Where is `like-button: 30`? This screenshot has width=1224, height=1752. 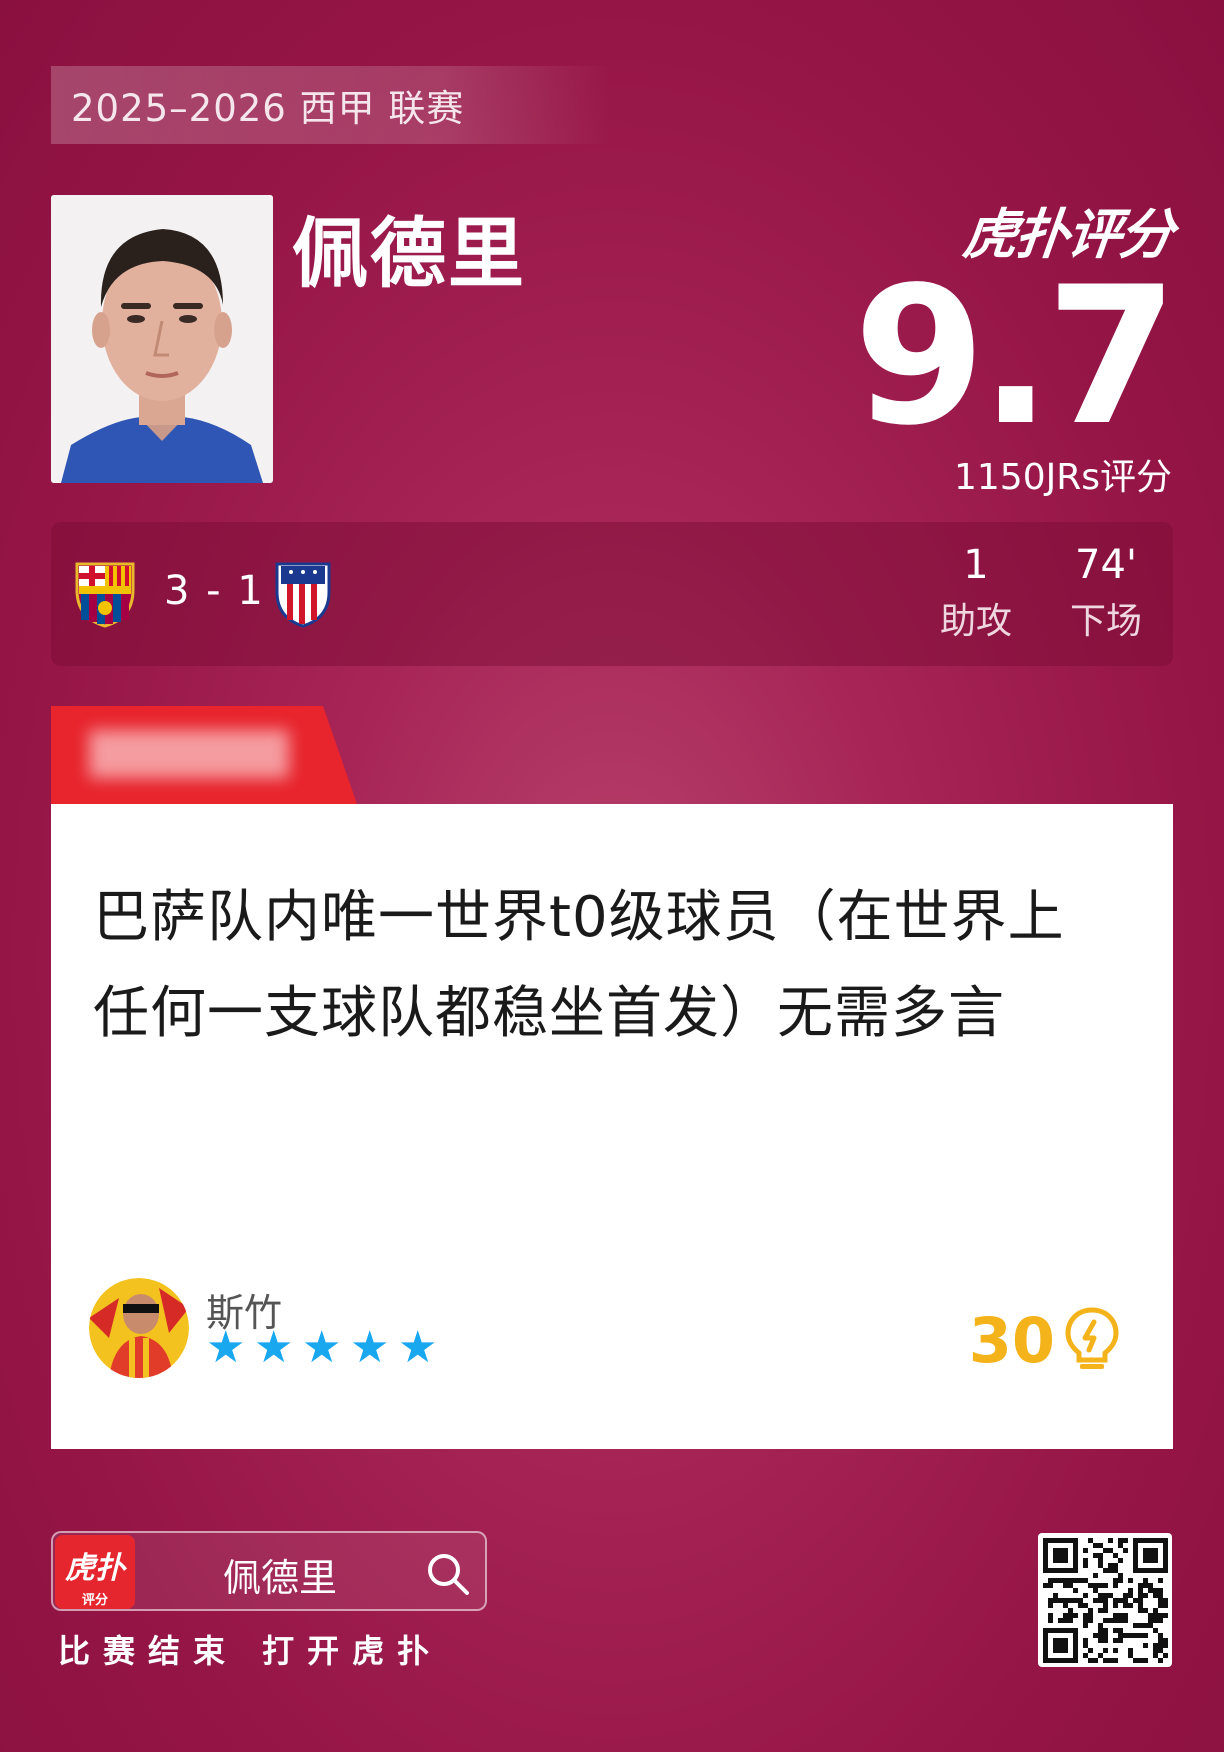
like-button: 30 is located at coordinates (1045, 1340).